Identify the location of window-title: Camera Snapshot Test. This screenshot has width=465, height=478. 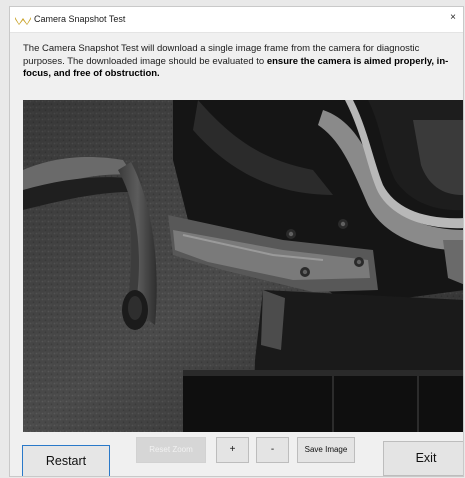
(80, 19).